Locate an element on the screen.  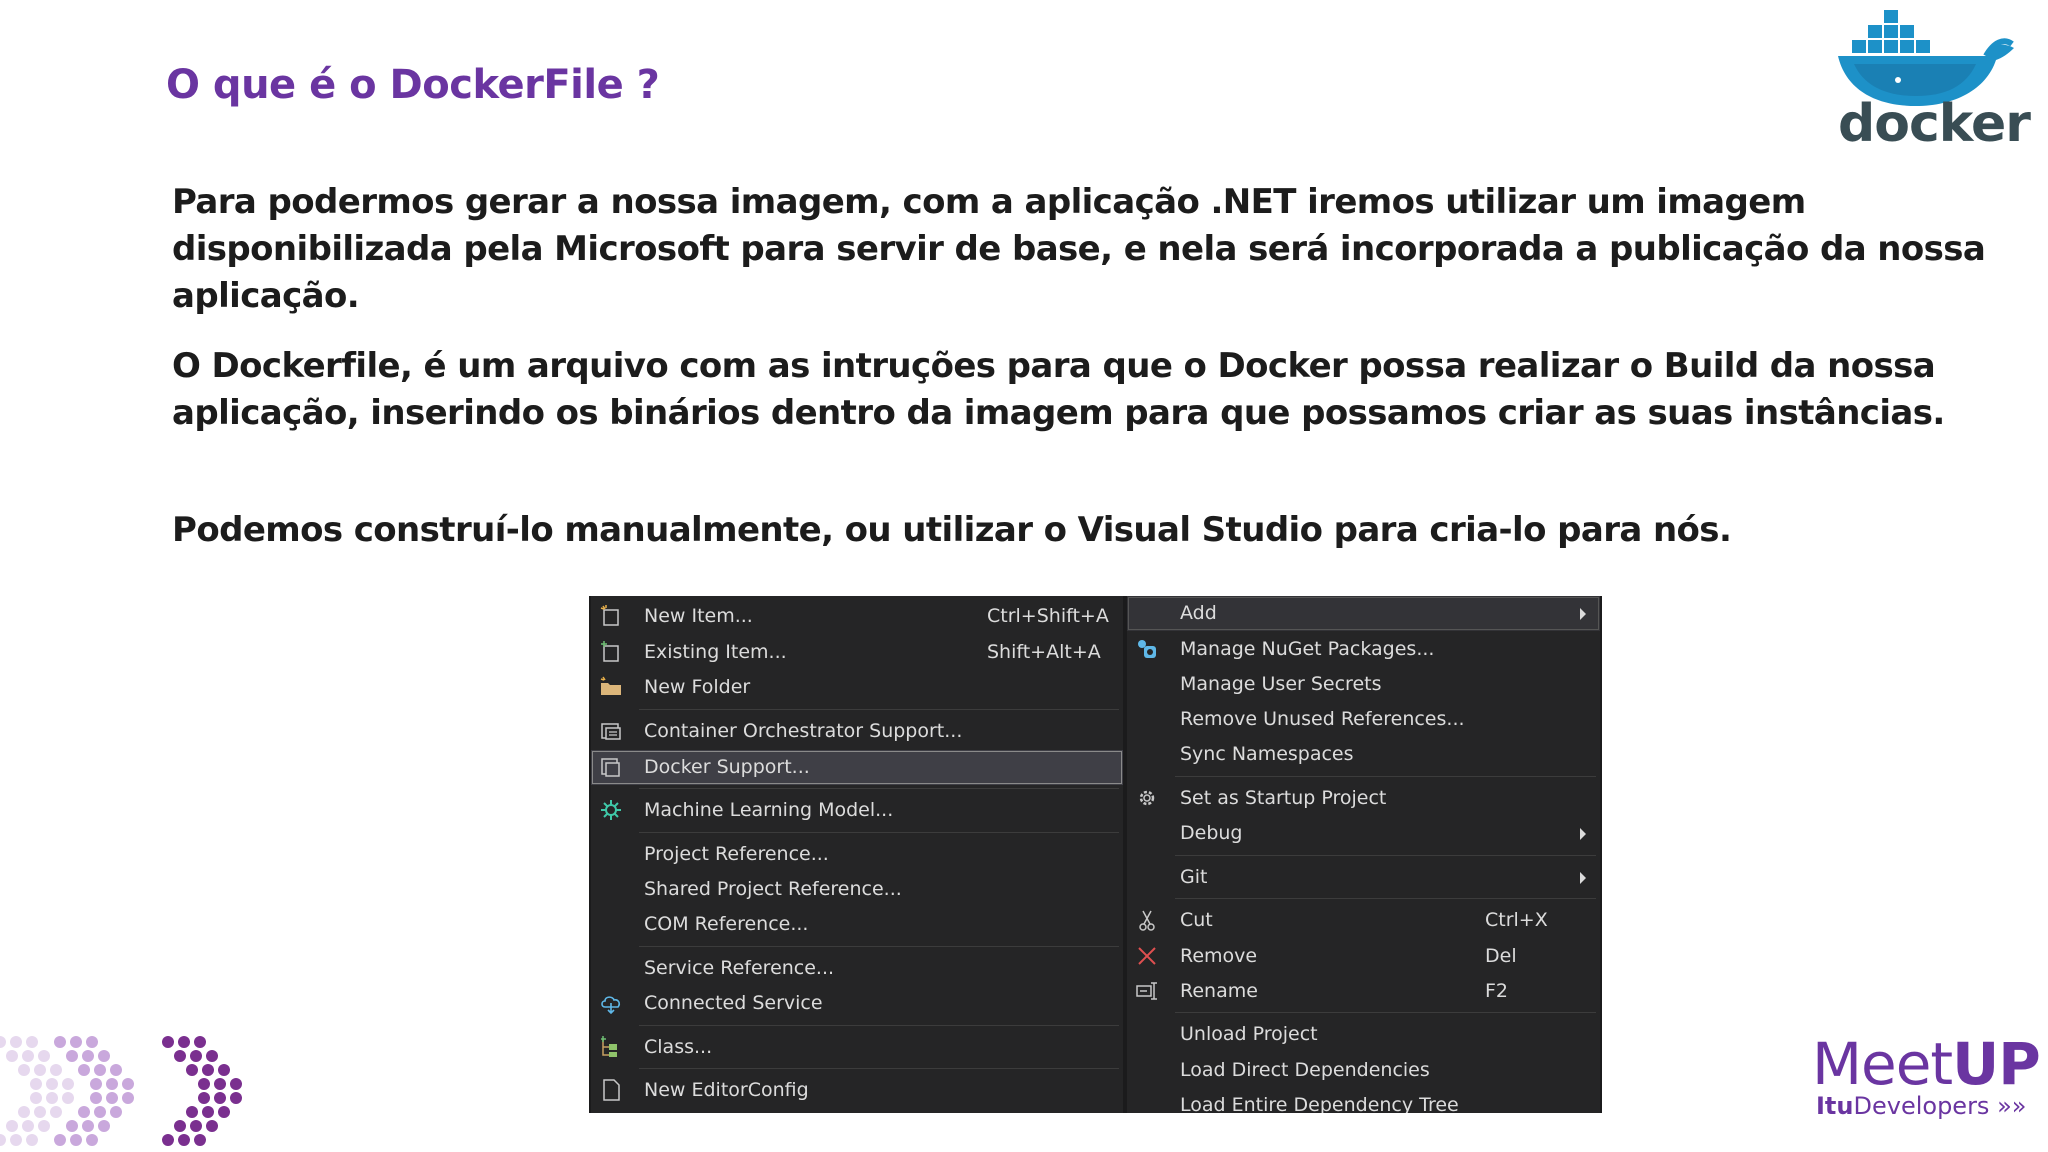
menu-item-shortcut: F2 is located at coordinates (1497, 991).